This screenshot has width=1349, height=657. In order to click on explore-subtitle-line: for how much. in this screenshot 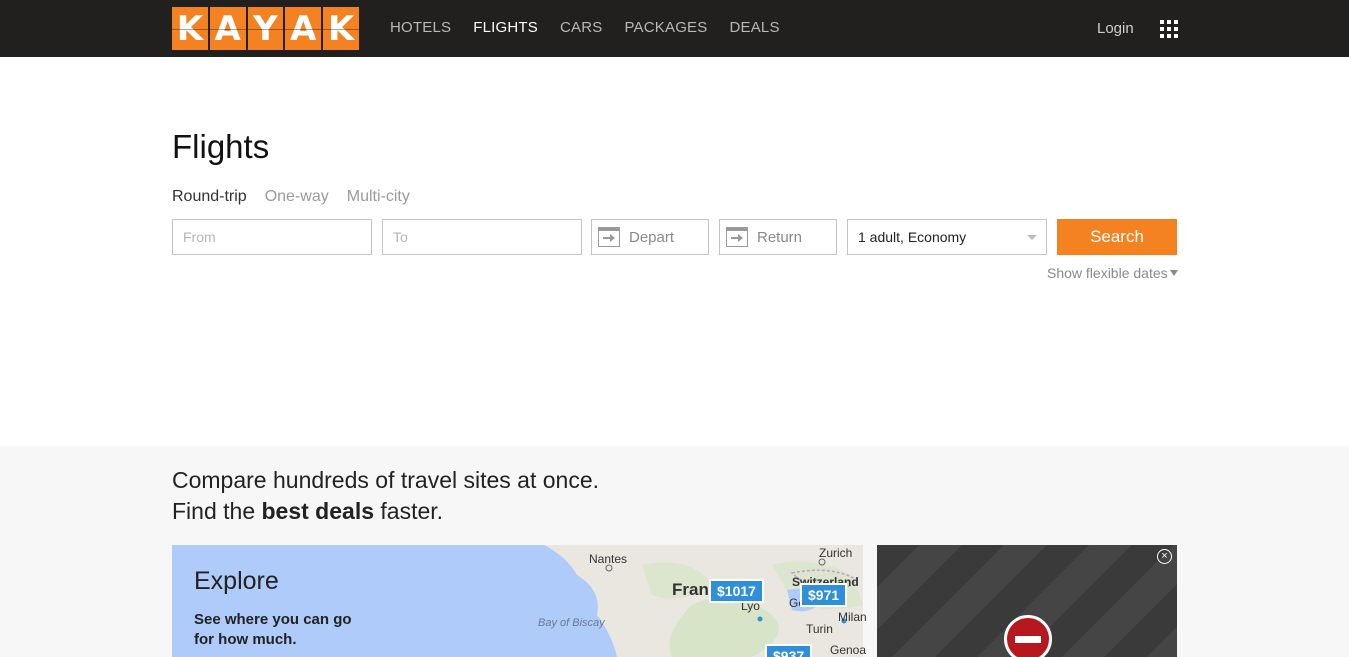, I will do `click(245, 639)`.